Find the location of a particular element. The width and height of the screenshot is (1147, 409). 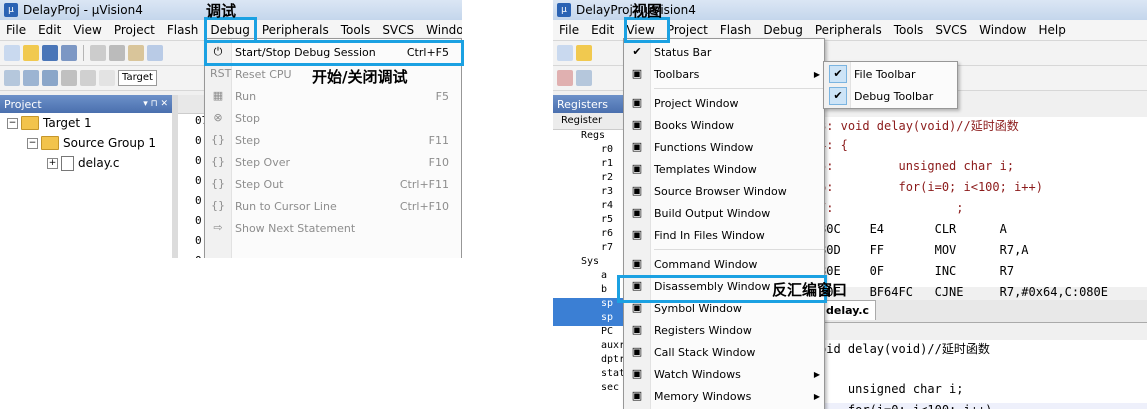

menu-item-registers-window: ▣ Registers Window is located at coordinates (724, 330).